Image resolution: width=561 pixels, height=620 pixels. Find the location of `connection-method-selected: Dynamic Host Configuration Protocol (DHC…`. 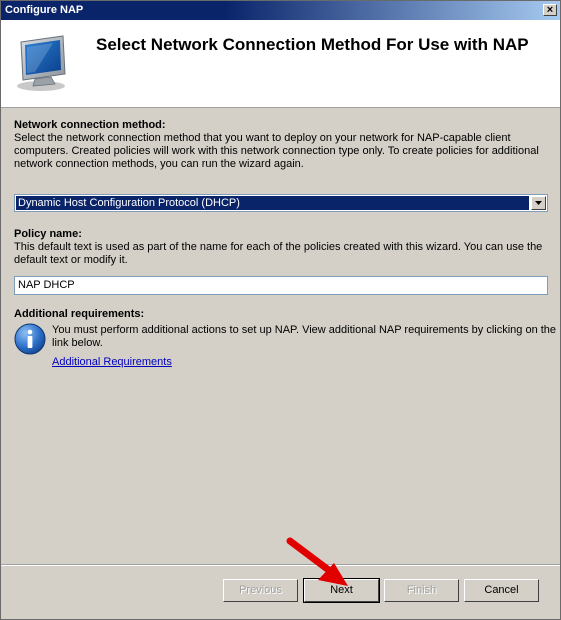

connection-method-selected: Dynamic Host Configuration Protocol (DHC… is located at coordinates (272, 203).